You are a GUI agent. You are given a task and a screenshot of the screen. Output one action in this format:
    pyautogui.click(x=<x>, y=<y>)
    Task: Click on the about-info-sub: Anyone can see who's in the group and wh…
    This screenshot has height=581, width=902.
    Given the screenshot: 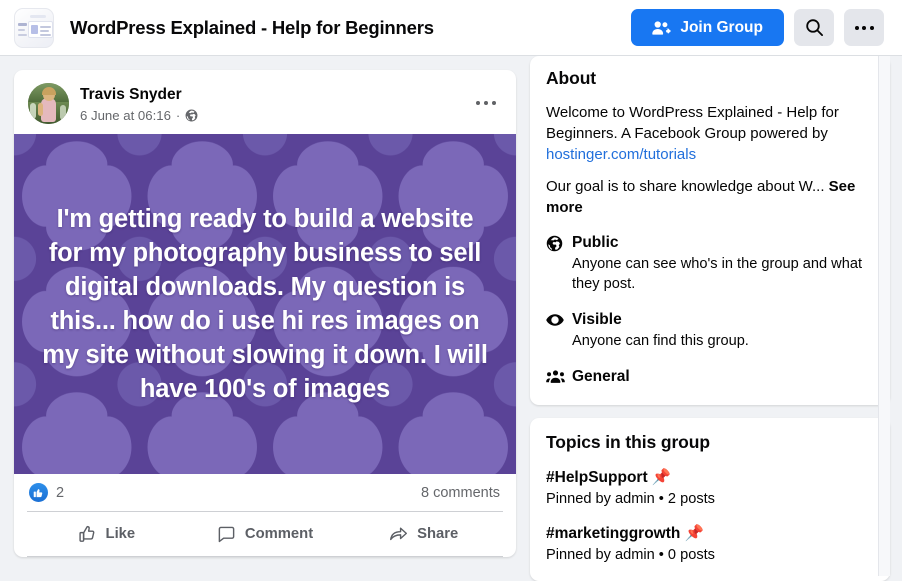 What is the action you would take?
    pyautogui.click(x=717, y=274)
    